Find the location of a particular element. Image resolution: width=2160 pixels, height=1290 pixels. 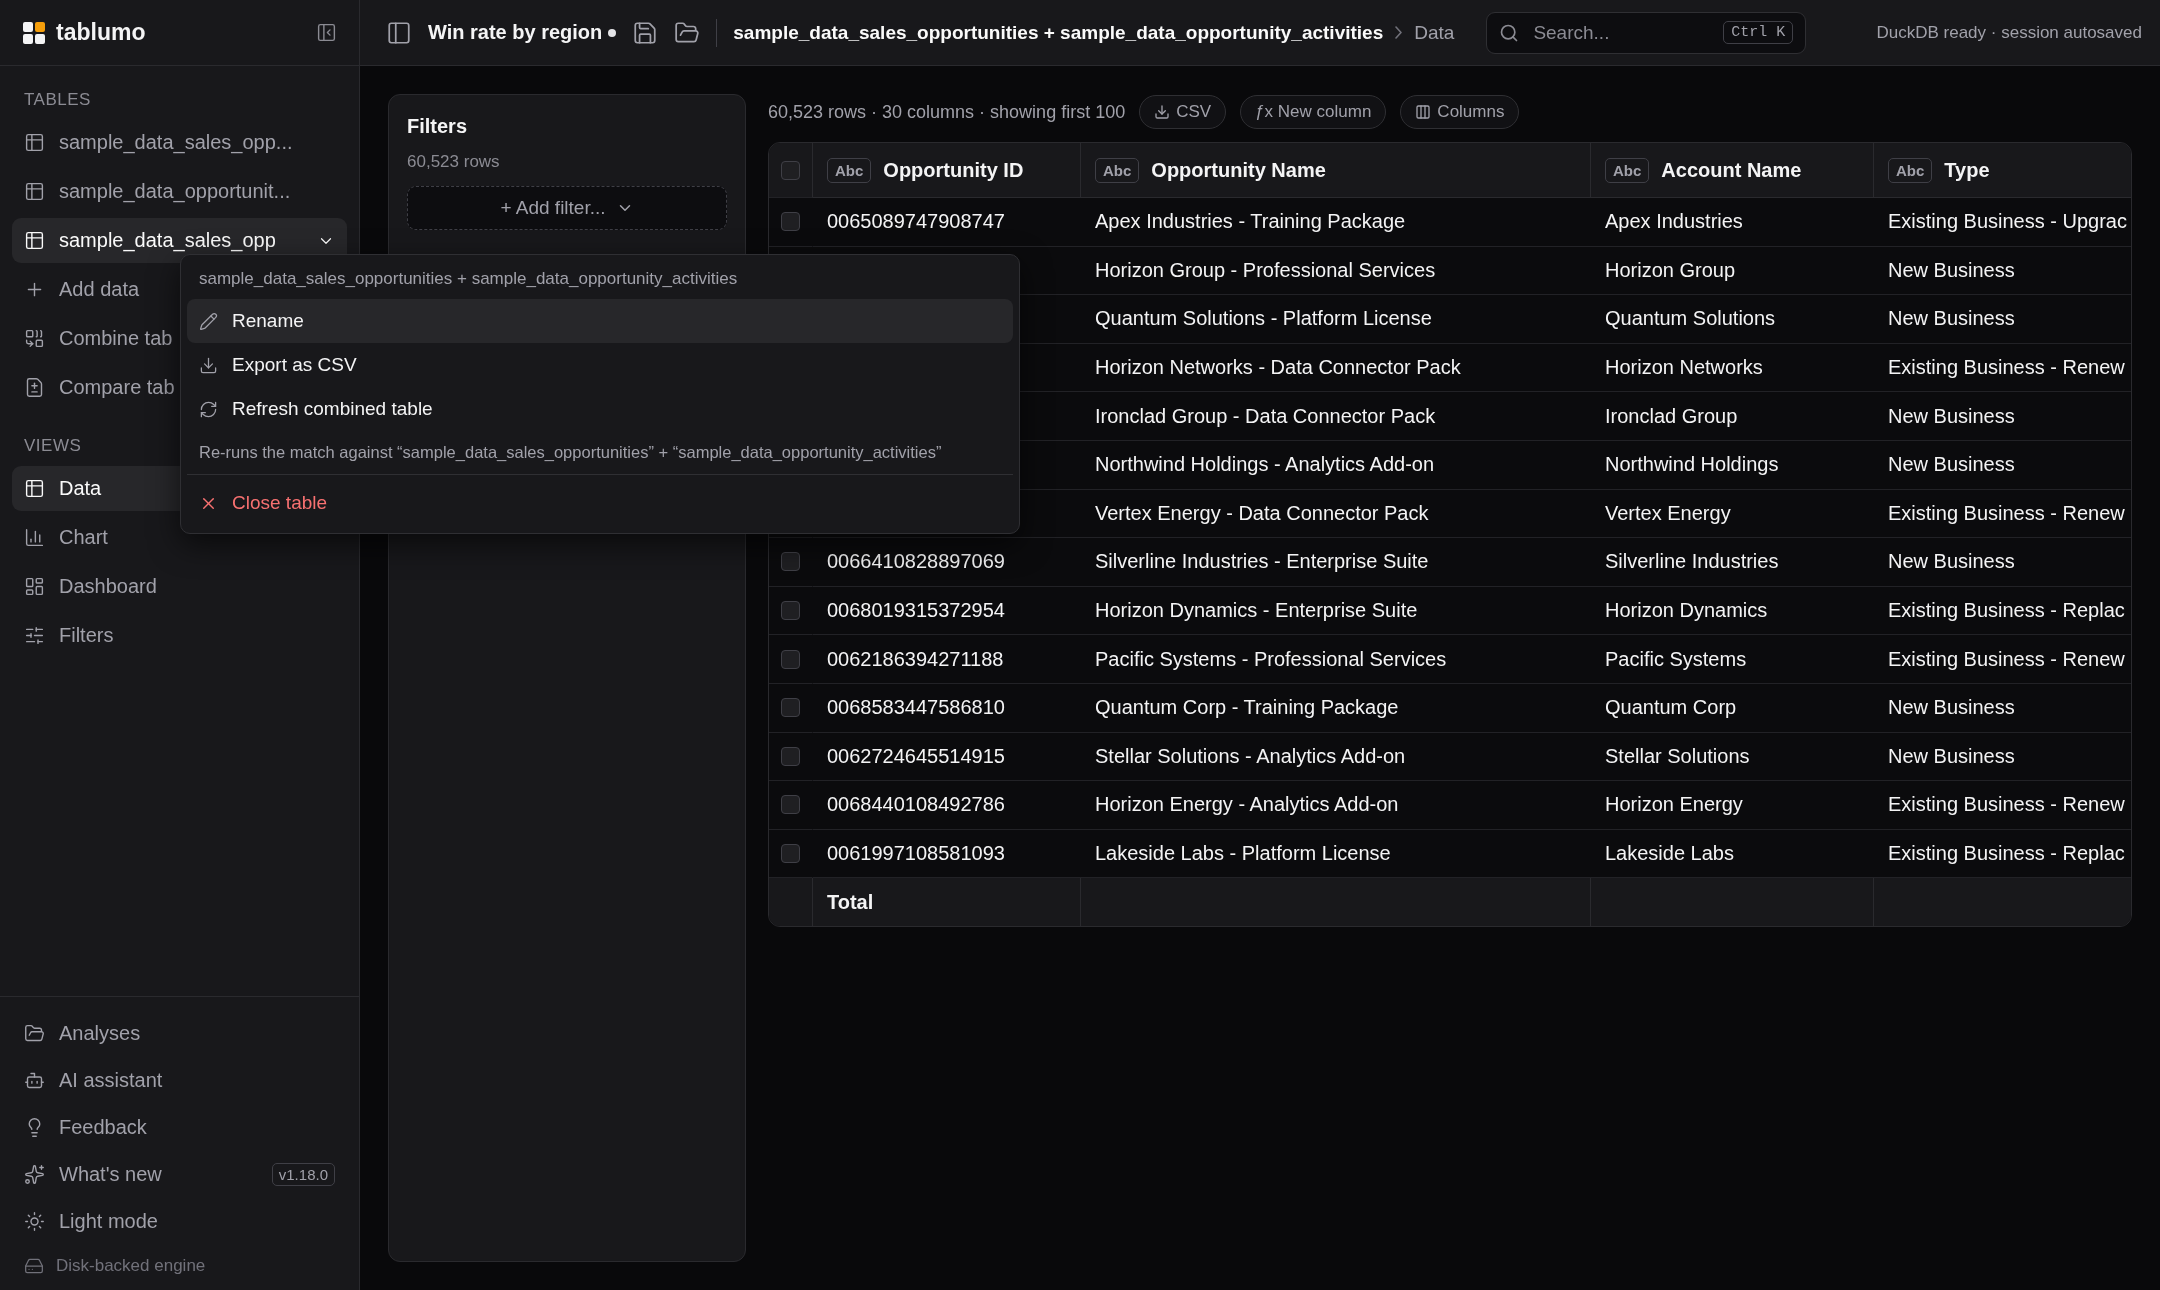

table-cell: Horizon Dynamics - Enterprise Suite is located at coordinates (1256, 611).